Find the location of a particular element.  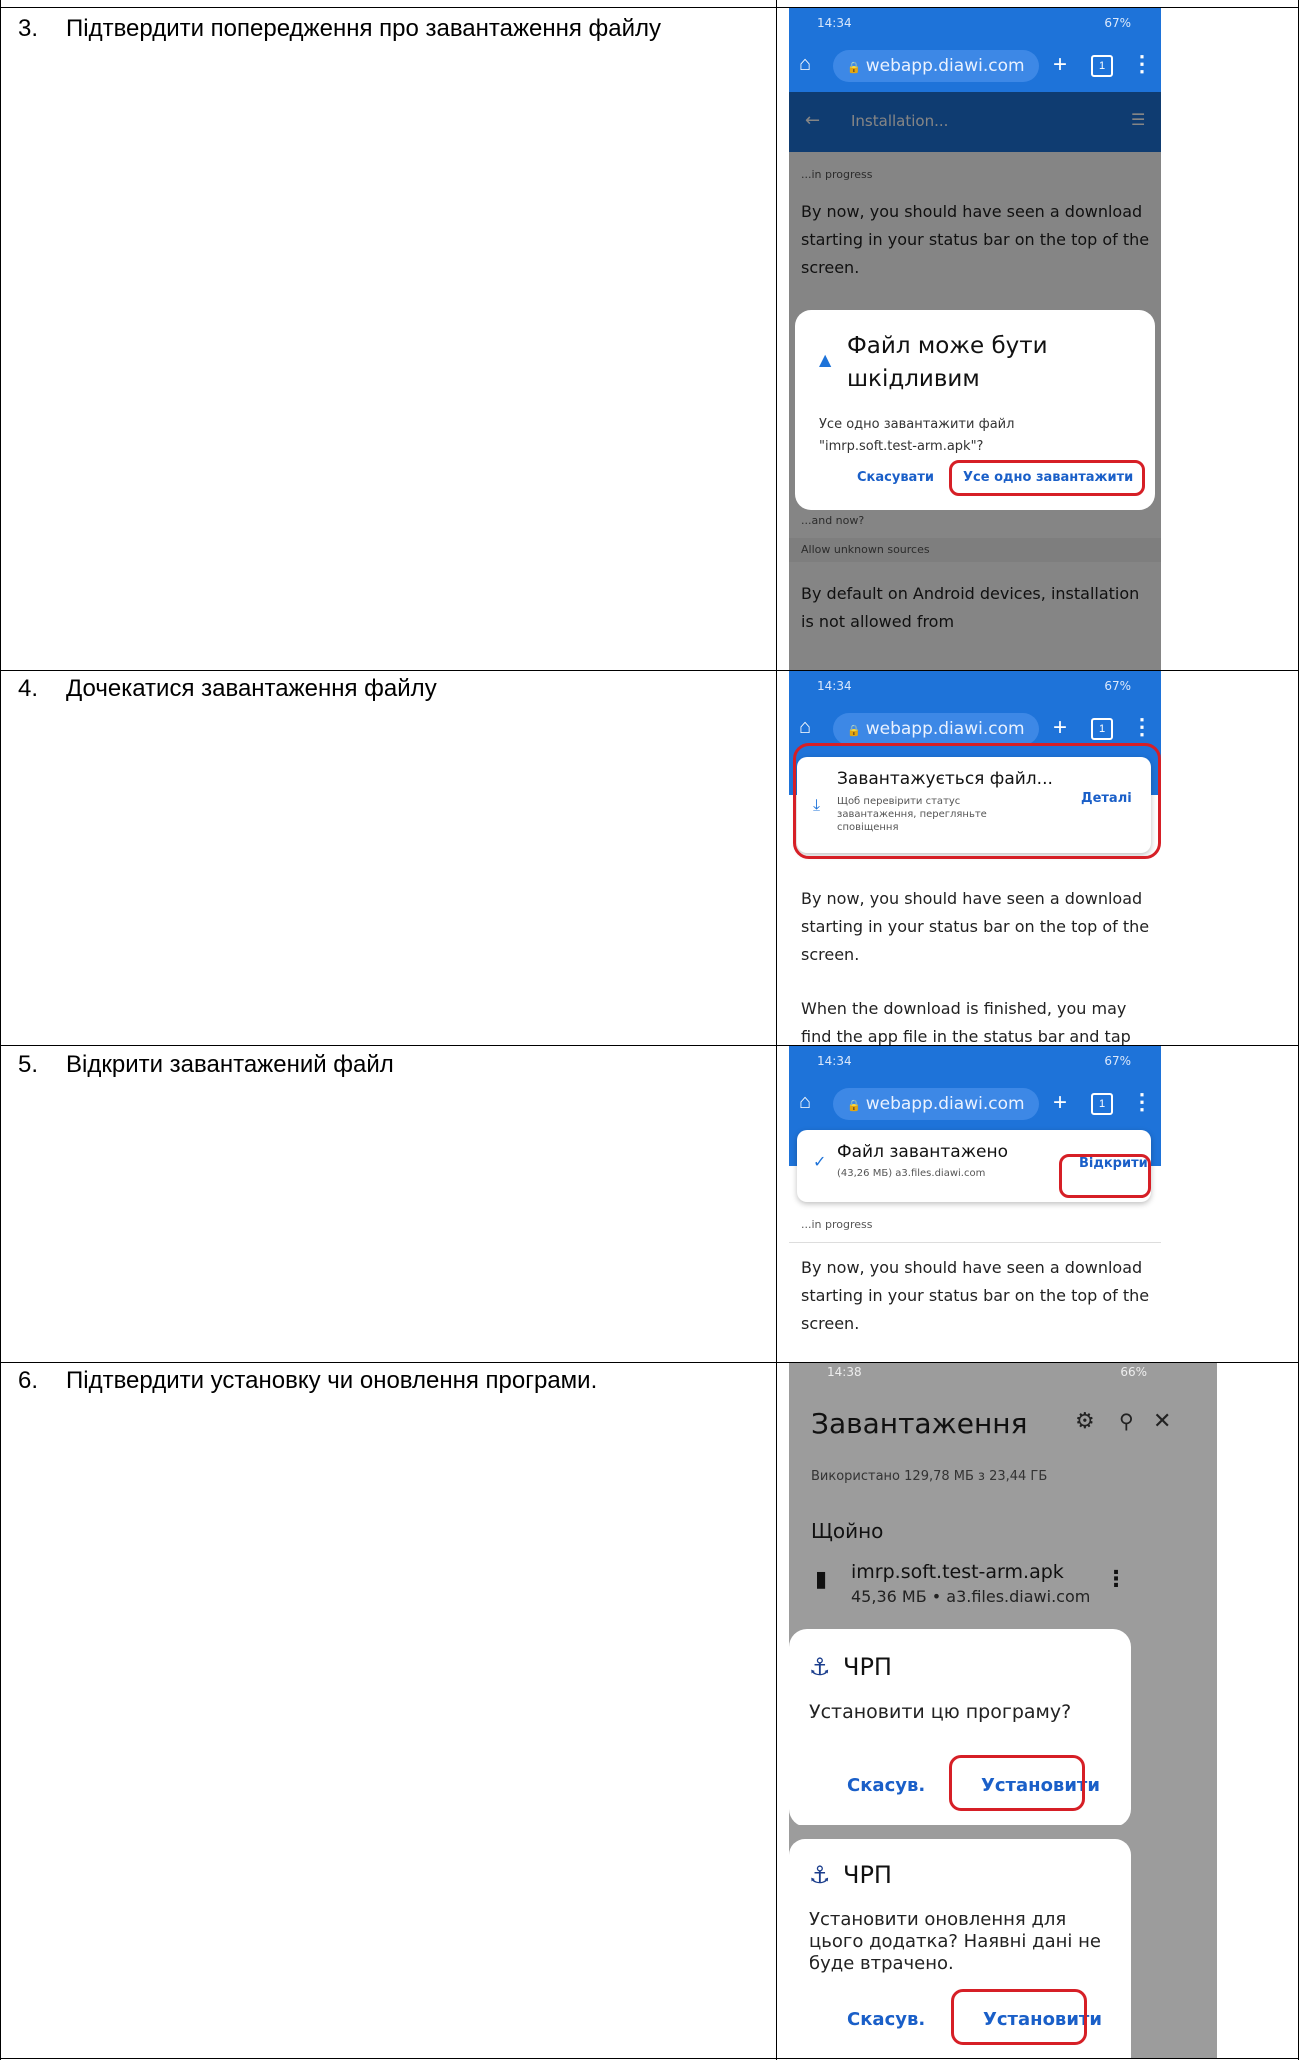

download-done-icon: ✓ is located at coordinates (820, 1161).